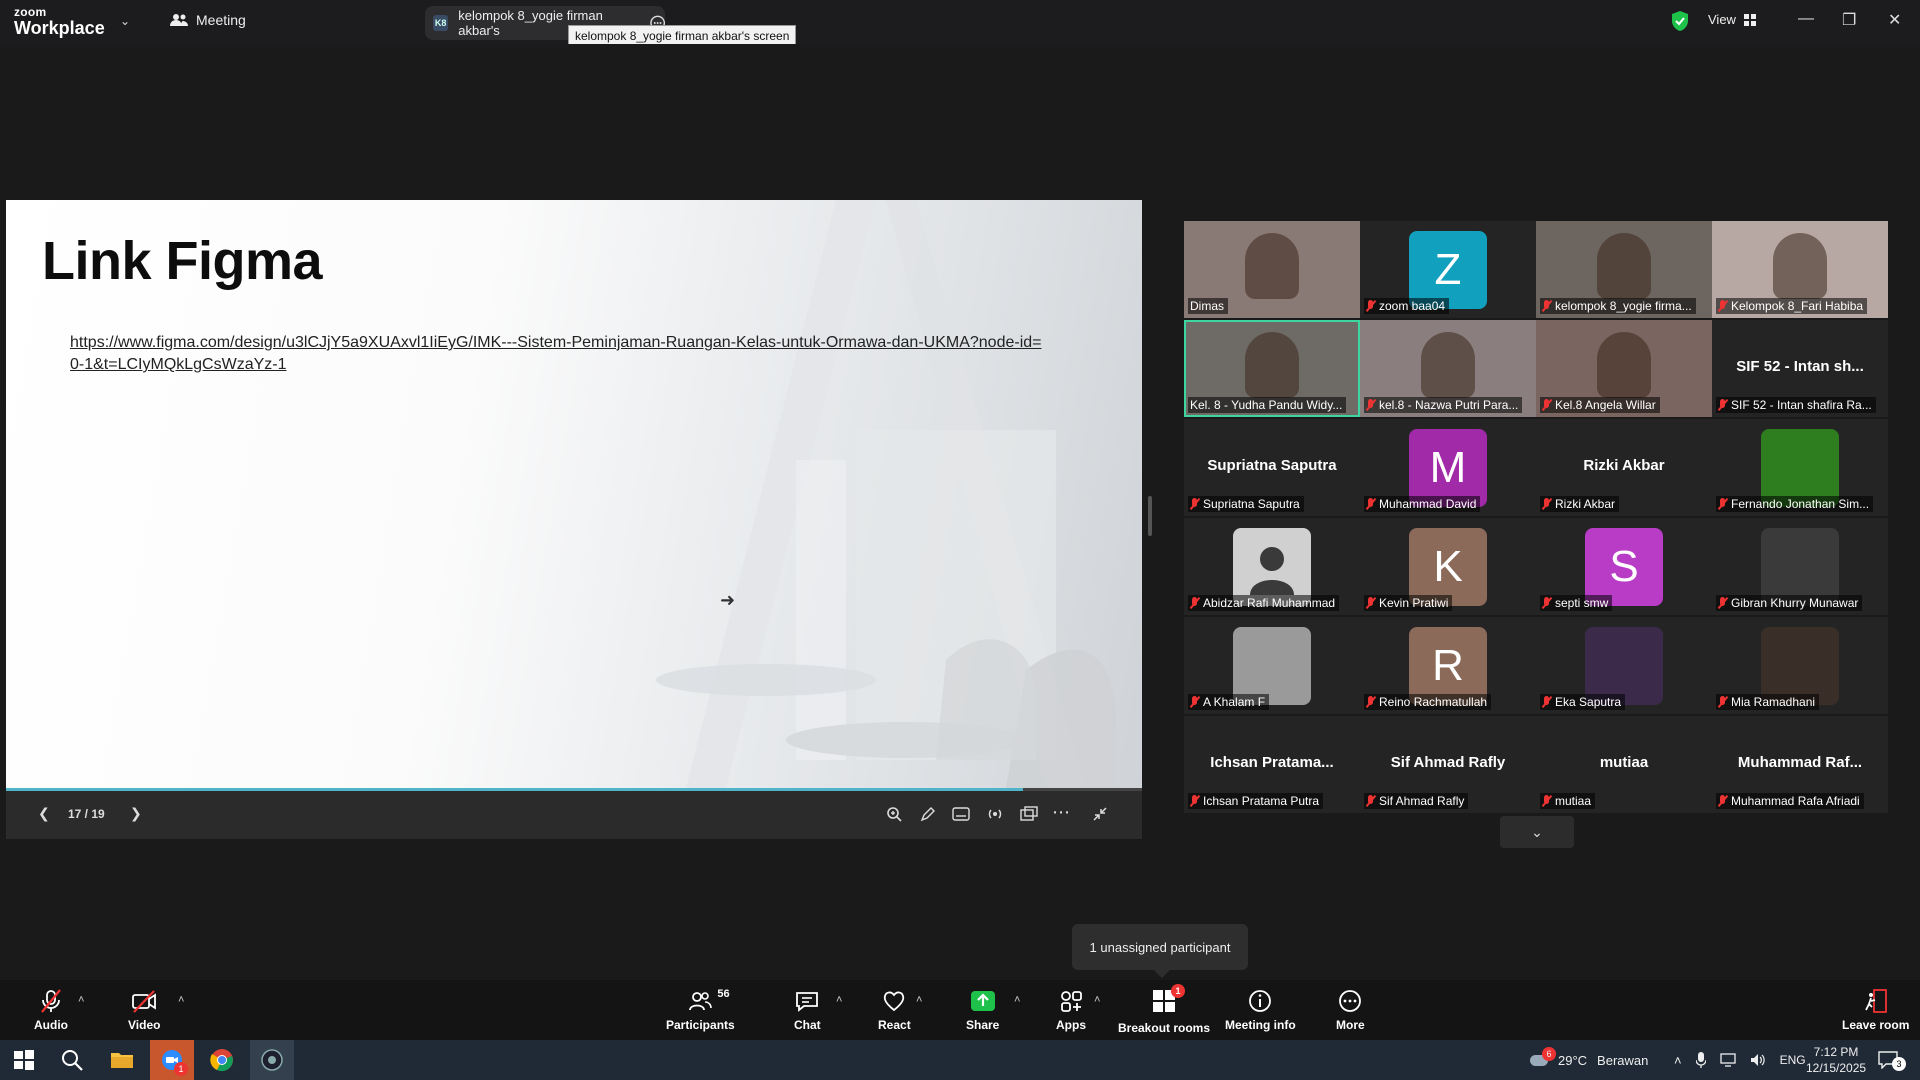 The height and width of the screenshot is (1080, 1920). What do you see at coordinates (839, 1000) in the screenshot?
I see `chat-options-caret: ˄` at bounding box center [839, 1000].